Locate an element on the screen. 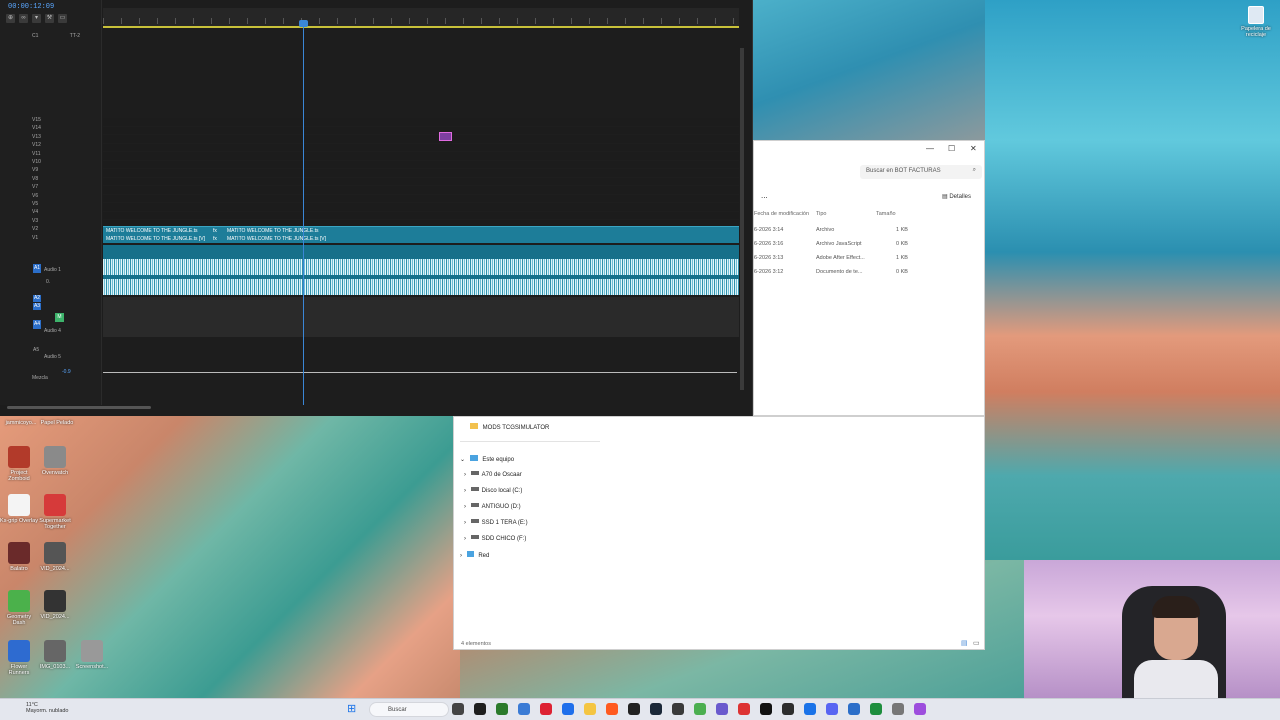  audio-4-mute-button: M is located at coordinates (59, 317).